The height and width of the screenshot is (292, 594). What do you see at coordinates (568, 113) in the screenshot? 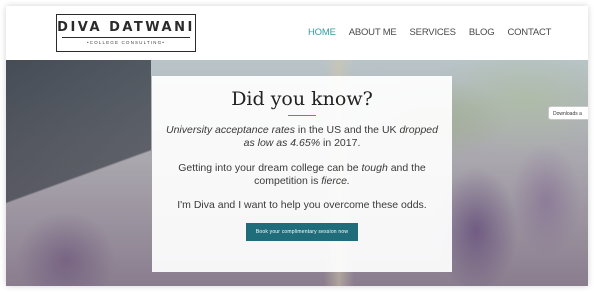
I see `downloads-tab: Downloads a` at bounding box center [568, 113].